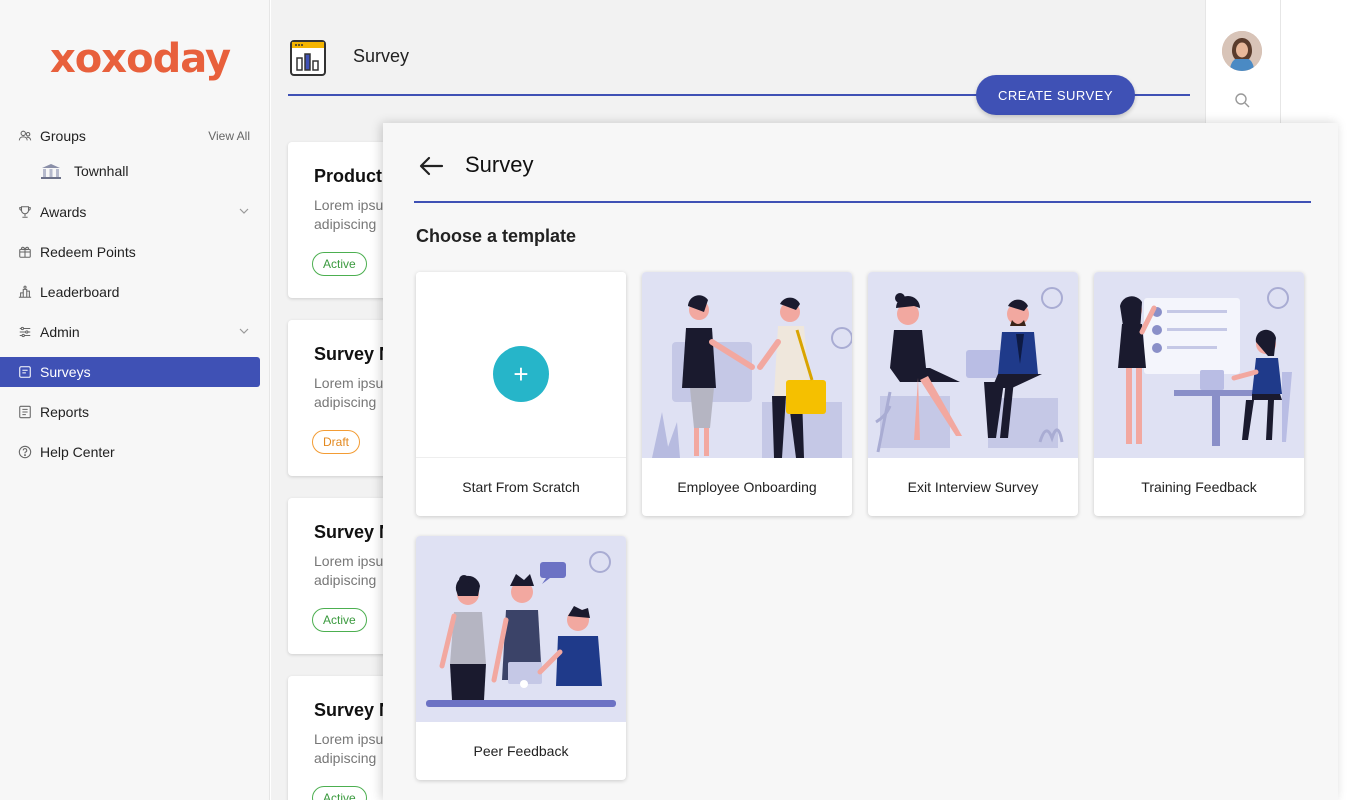 Image resolution: width=1355 pixels, height=800 pixels. I want to click on panel-title: Survey, so click(499, 164).